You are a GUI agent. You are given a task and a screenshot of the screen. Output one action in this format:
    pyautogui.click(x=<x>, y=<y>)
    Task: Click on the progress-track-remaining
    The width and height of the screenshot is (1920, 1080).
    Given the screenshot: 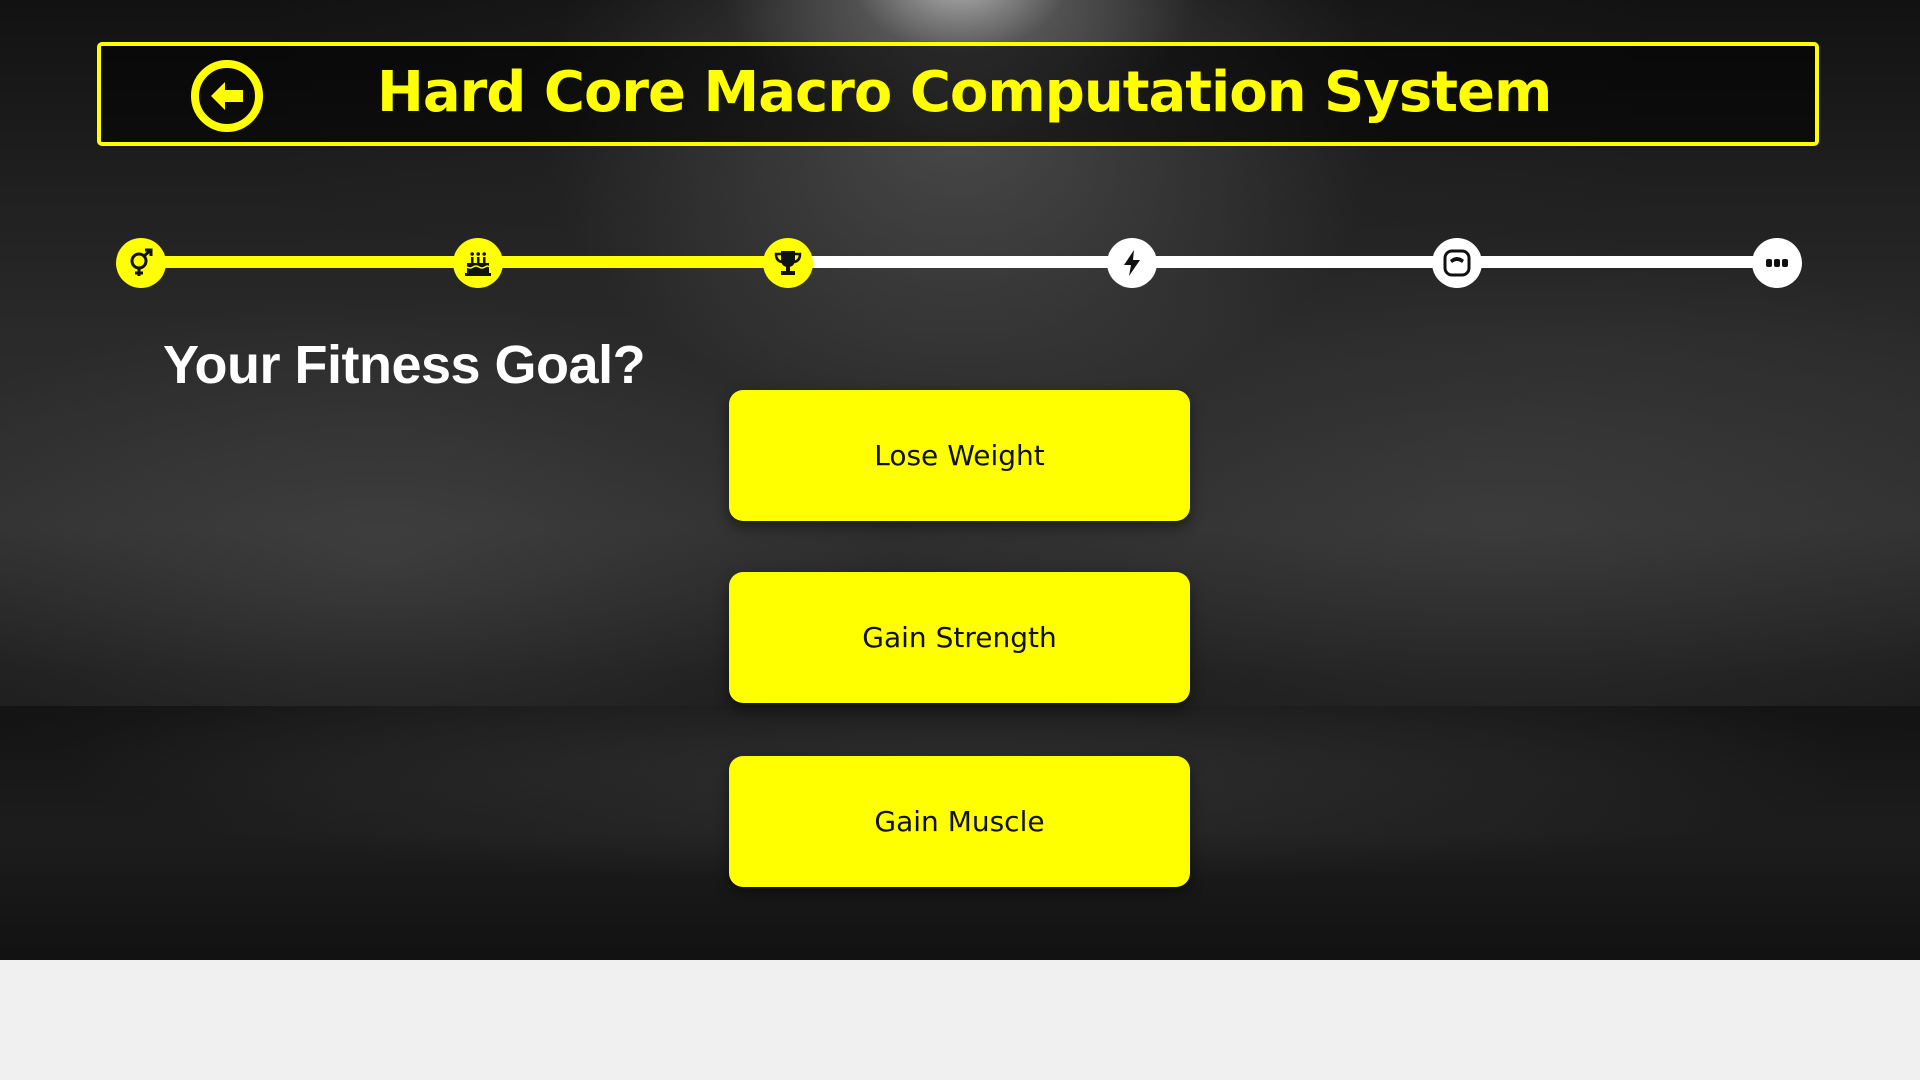 What is the action you would take?
    pyautogui.click(x=1283, y=262)
    